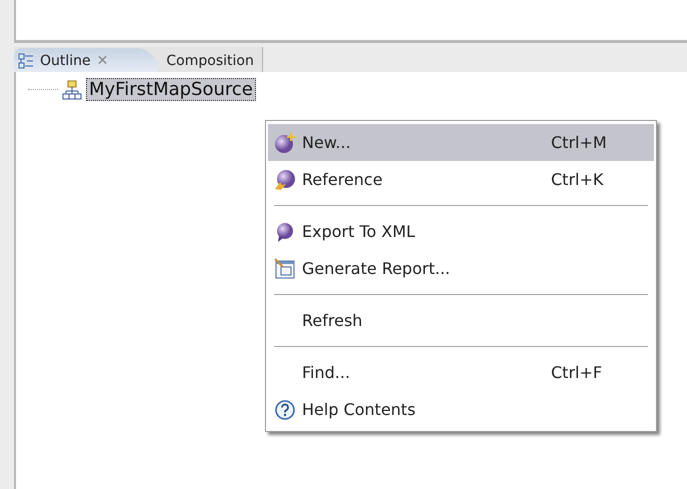 The height and width of the screenshot is (489, 687). Describe the element at coordinates (26, 61) in the screenshot. I see `outline-icon` at that location.